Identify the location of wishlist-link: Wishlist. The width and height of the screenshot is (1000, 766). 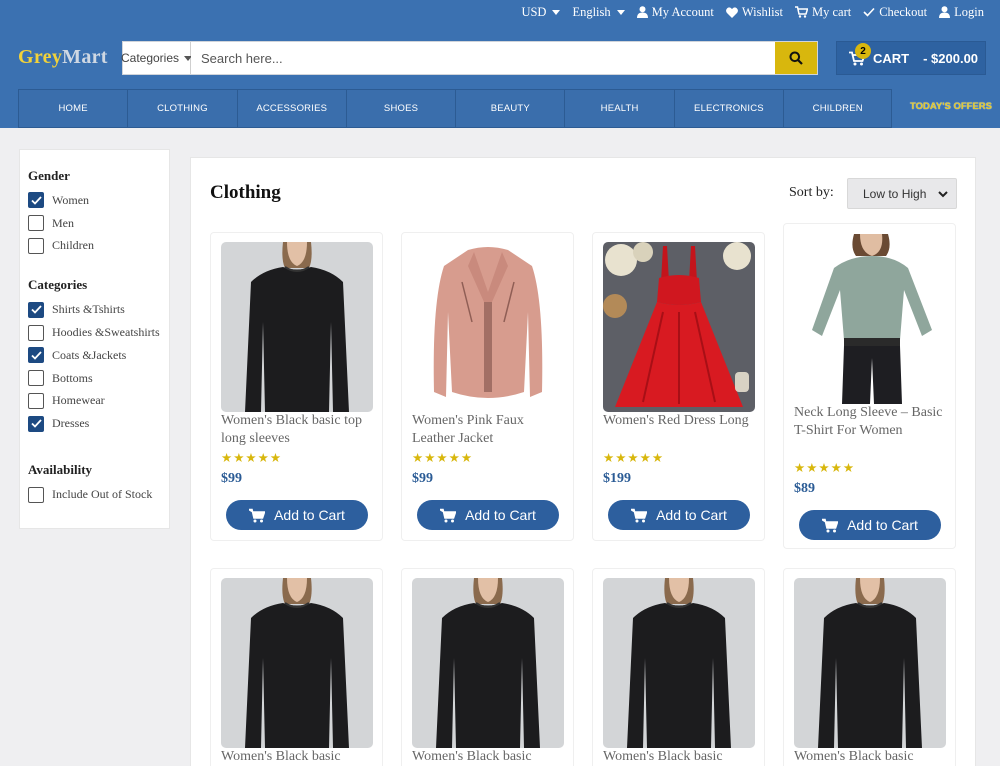
(754, 12).